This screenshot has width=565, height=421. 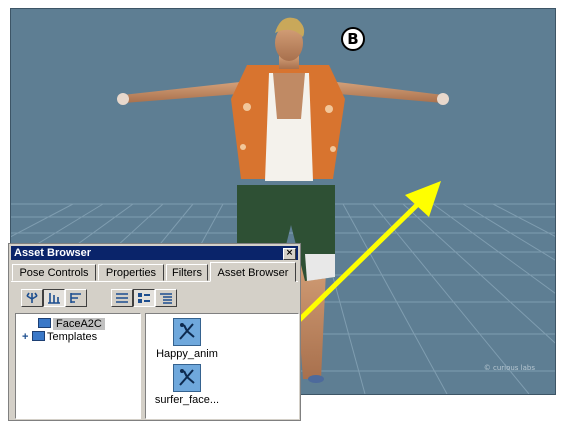 I want to click on viewport-watermark: © curious labs, so click(x=509, y=368).